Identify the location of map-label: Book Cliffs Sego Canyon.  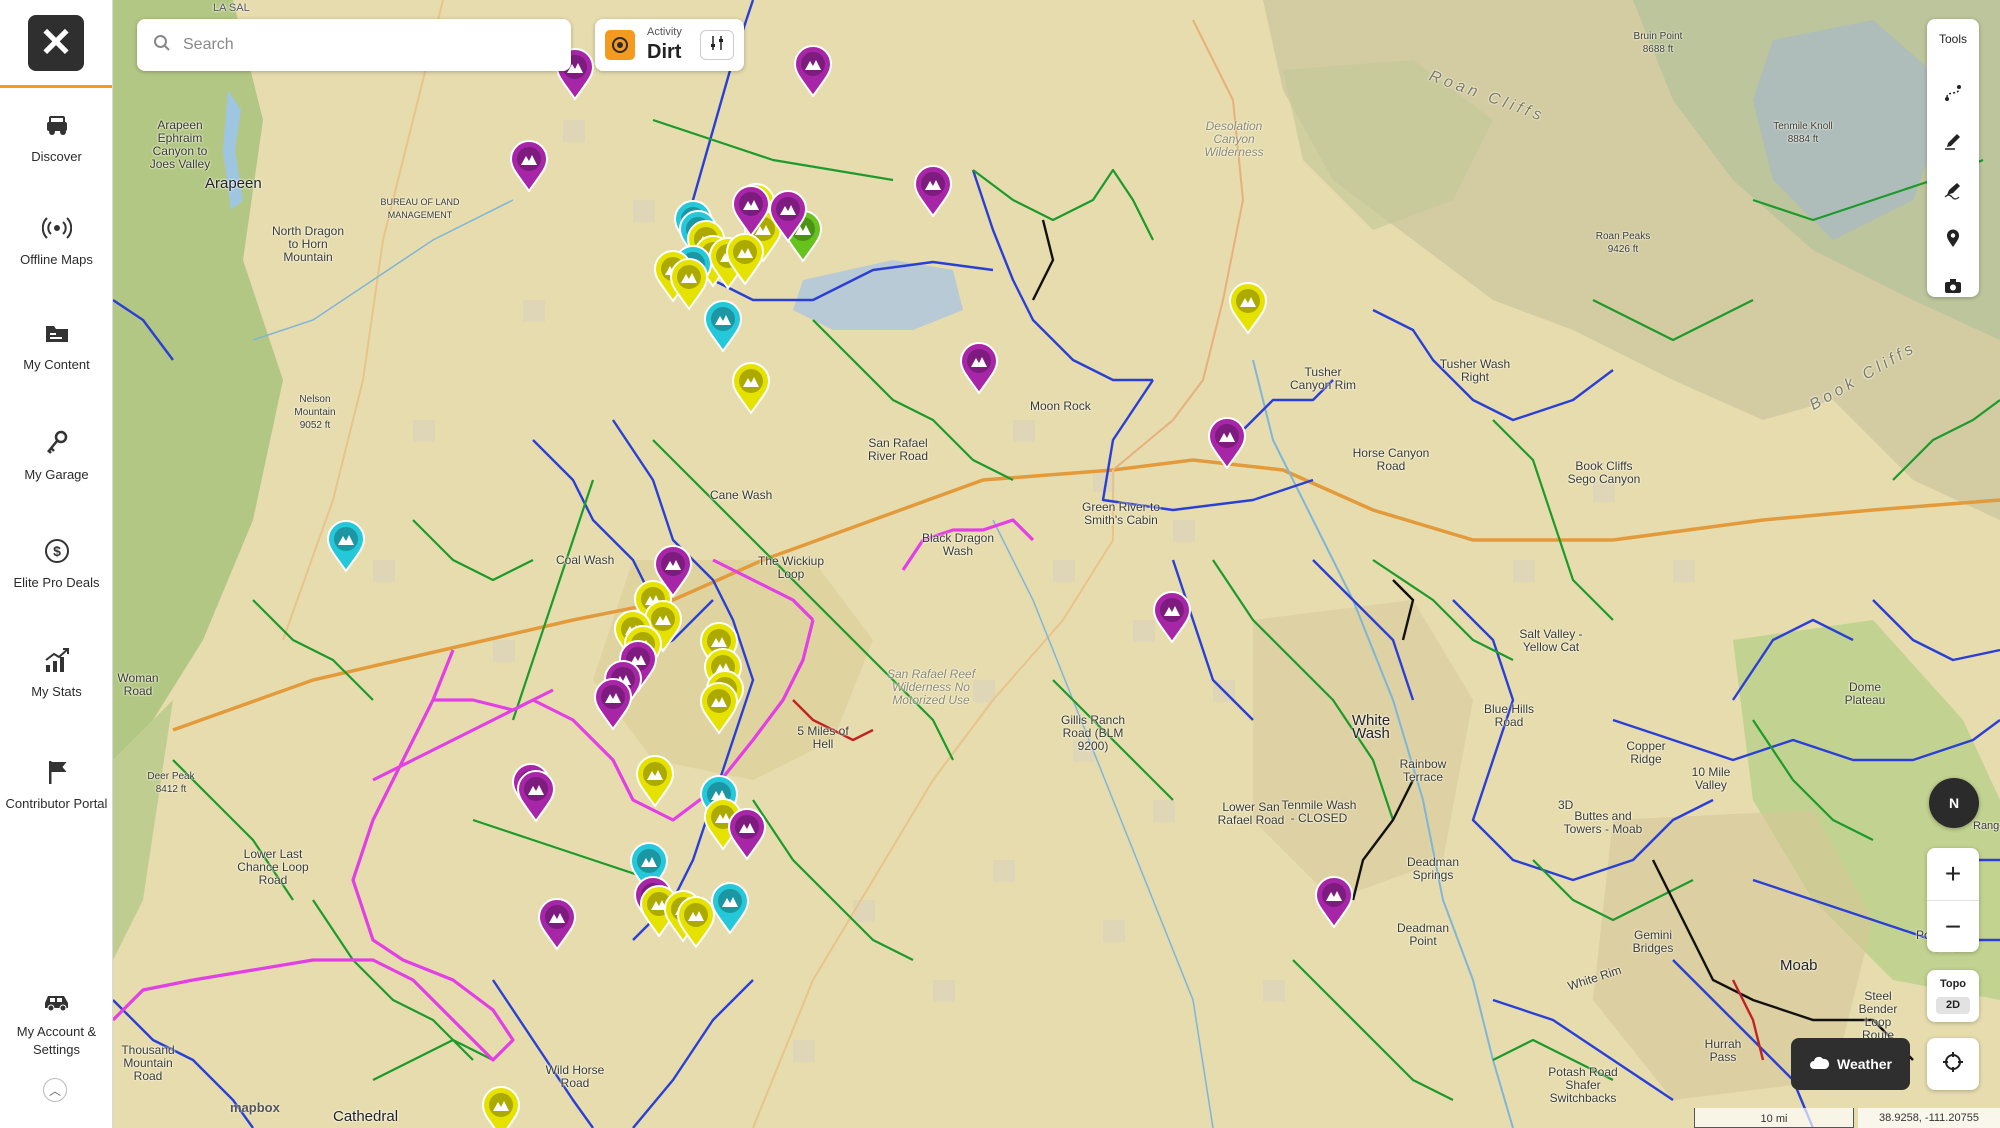
(1604, 472).